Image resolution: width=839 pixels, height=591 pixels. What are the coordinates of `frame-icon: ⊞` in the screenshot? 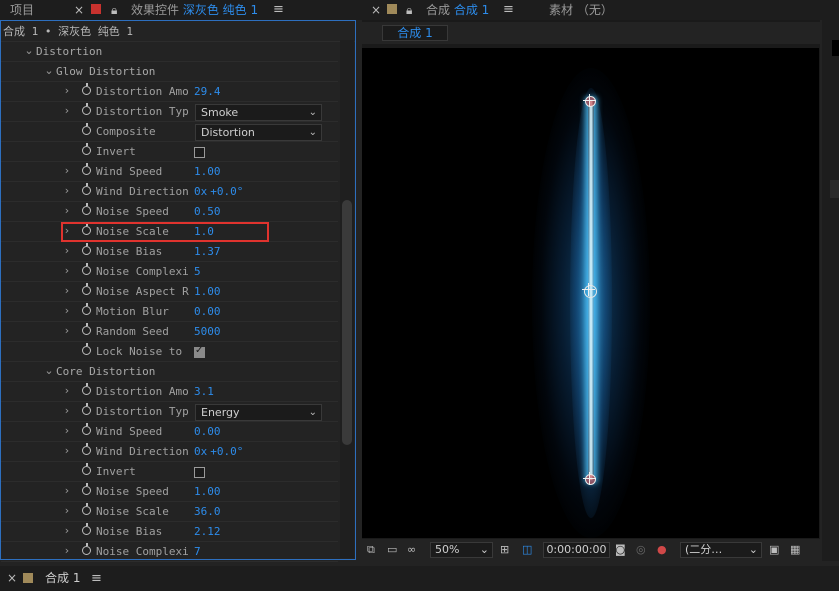 It's located at (504, 550).